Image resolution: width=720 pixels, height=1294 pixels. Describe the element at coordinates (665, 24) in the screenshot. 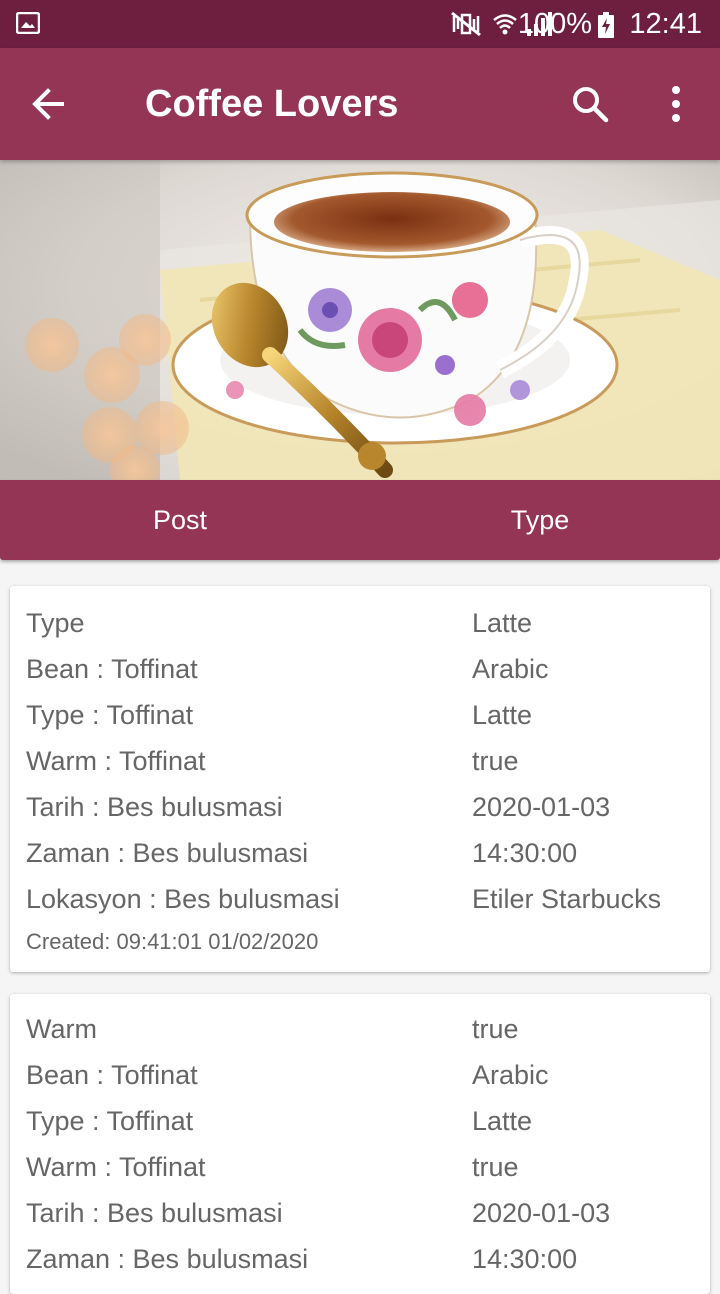

I see `clock: 12:41` at that location.